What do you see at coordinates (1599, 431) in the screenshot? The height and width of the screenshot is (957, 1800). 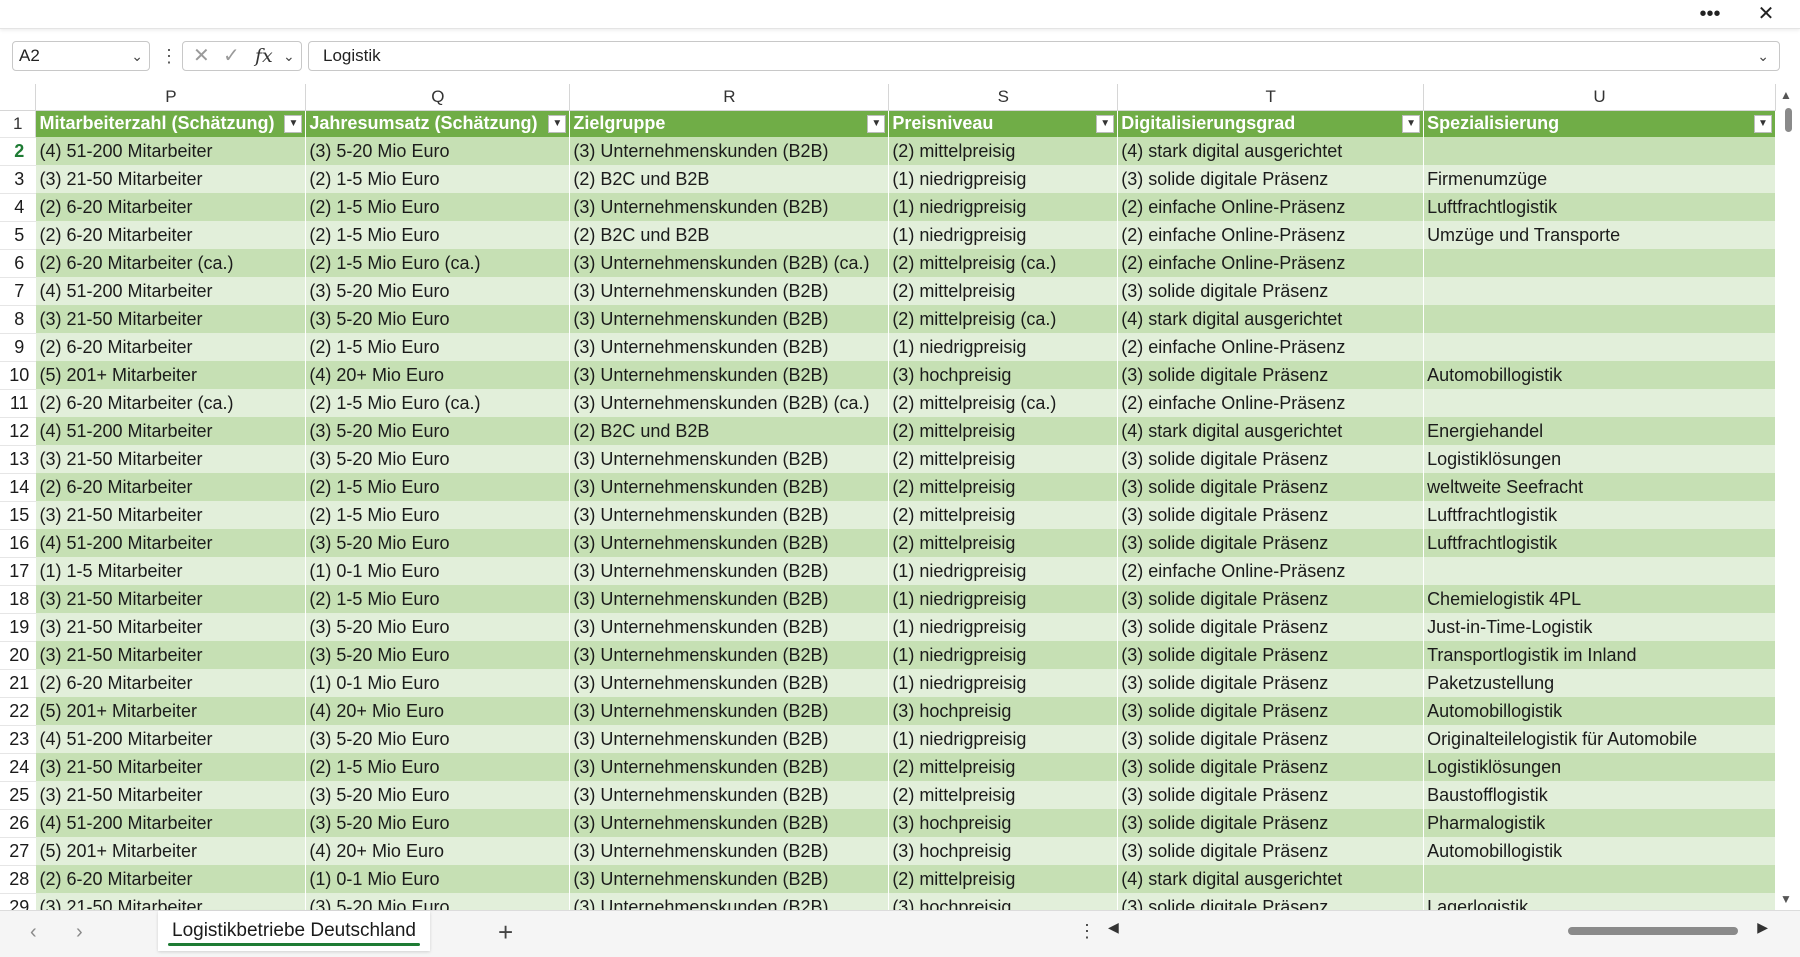 I see `table-cell: Energiehandel` at bounding box center [1599, 431].